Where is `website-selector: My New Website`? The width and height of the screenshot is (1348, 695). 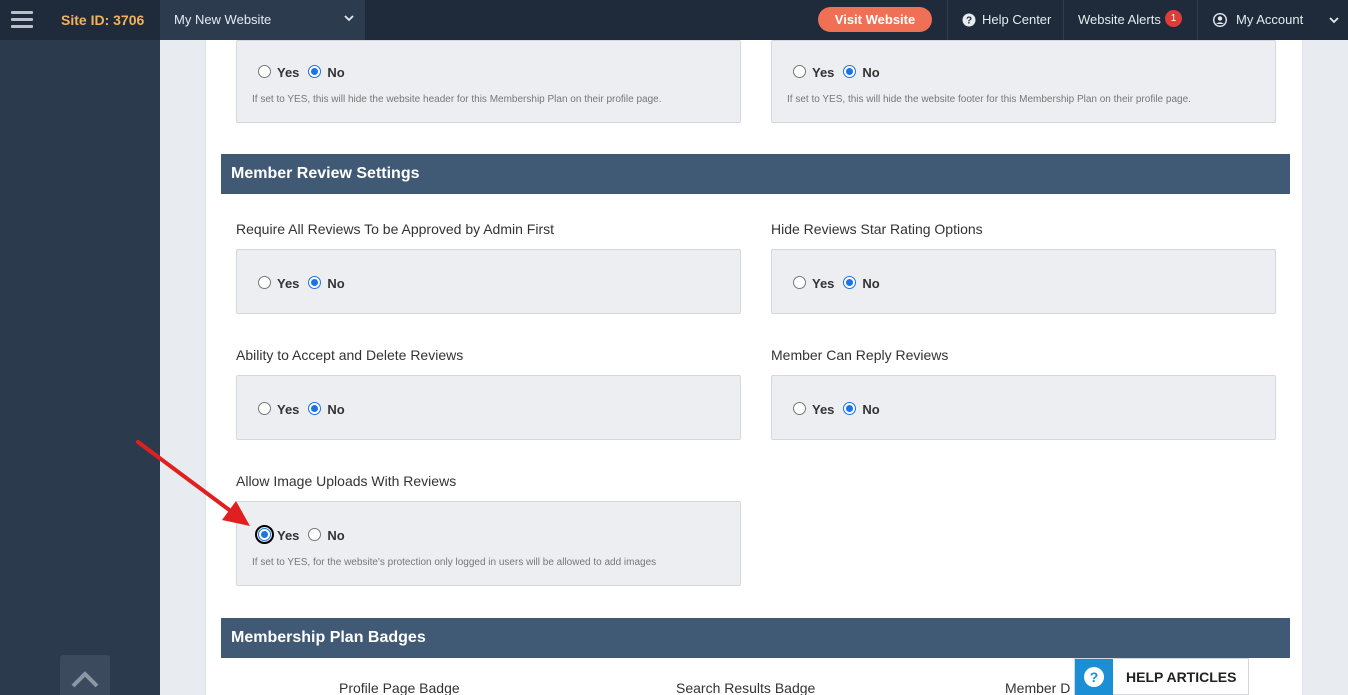
website-selector: My New Website is located at coordinates (262, 20).